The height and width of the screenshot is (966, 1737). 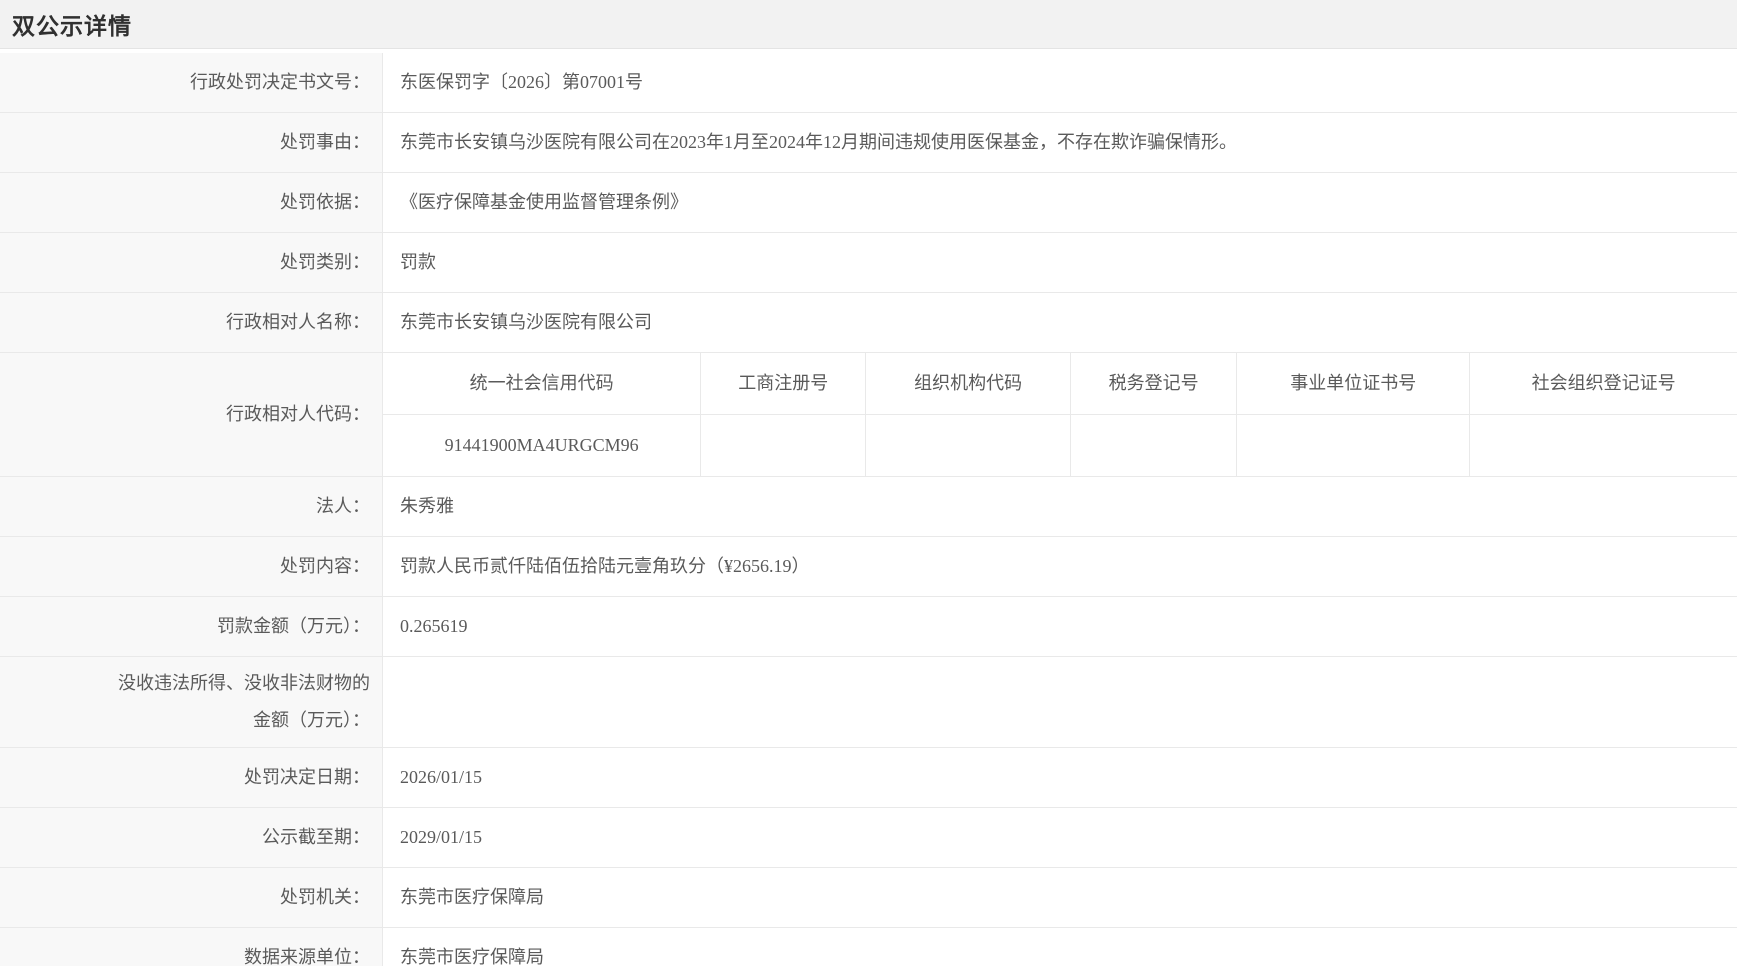 I want to click on field-value: 罚款, so click(x=418, y=262).